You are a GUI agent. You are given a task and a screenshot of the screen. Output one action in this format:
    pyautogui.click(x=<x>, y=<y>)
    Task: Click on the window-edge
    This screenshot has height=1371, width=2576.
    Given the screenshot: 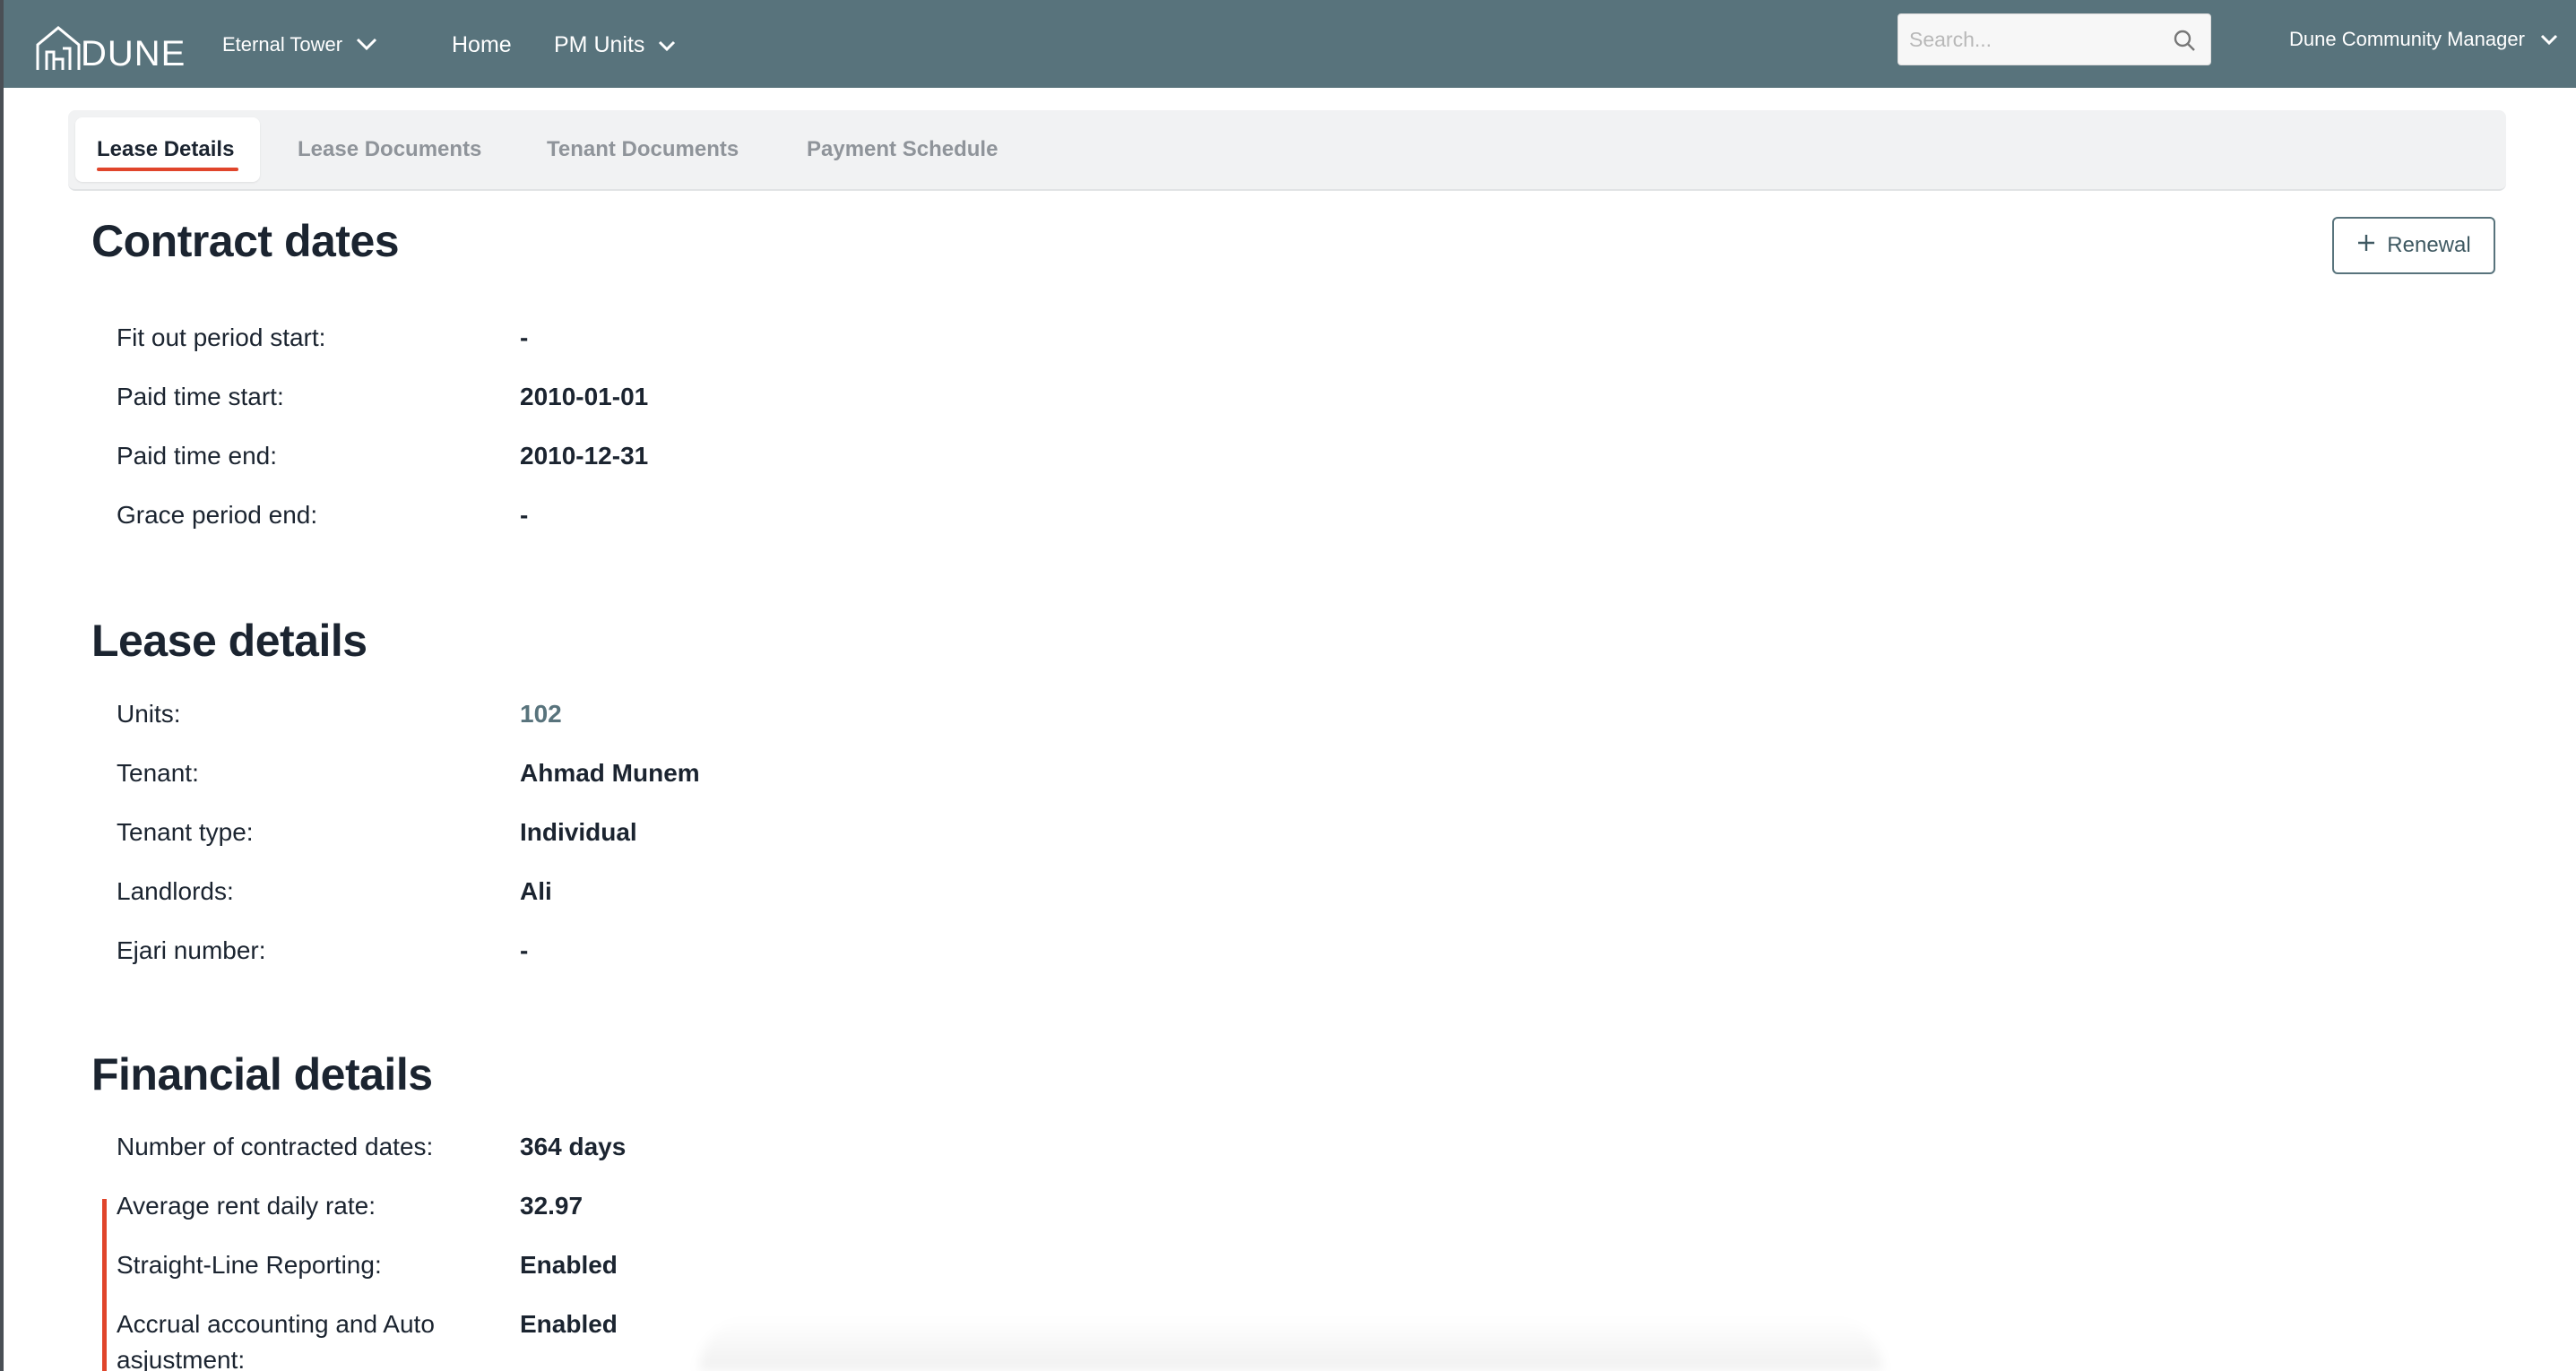 What is the action you would take?
    pyautogui.click(x=2, y=685)
    